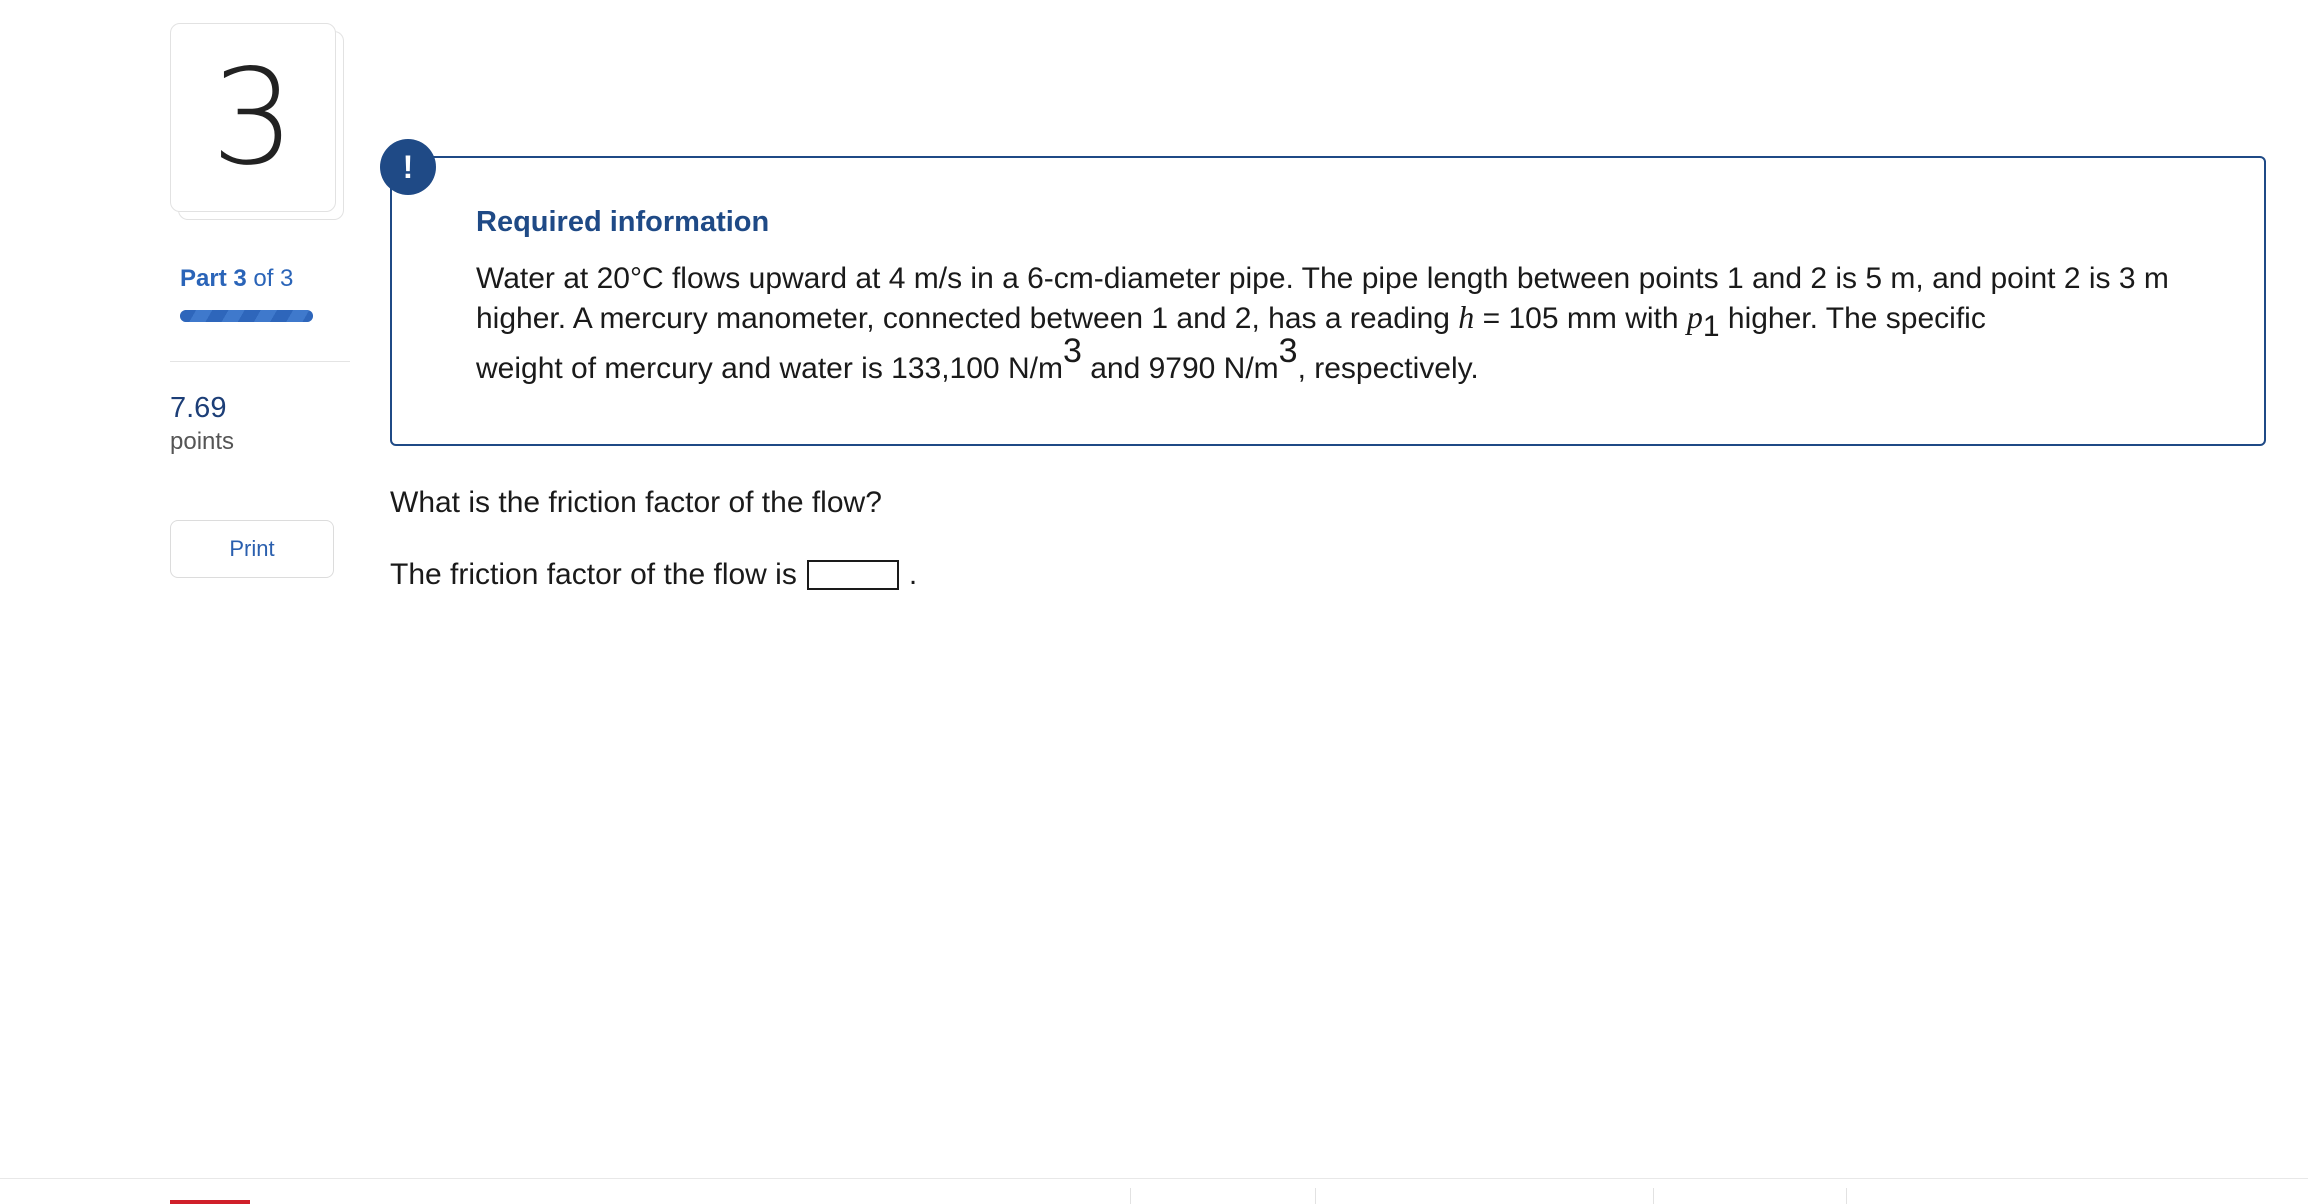  Describe the element at coordinates (202, 441) in the screenshot. I see `points-label: points` at that location.